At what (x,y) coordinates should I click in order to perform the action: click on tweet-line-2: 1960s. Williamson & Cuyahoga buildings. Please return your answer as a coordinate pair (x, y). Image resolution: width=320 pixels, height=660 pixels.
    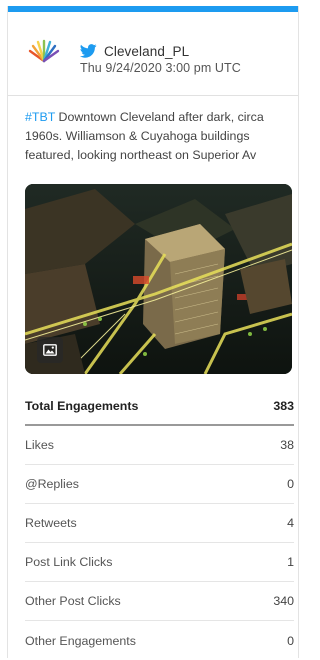
    Looking at the image, I should click on (137, 136).